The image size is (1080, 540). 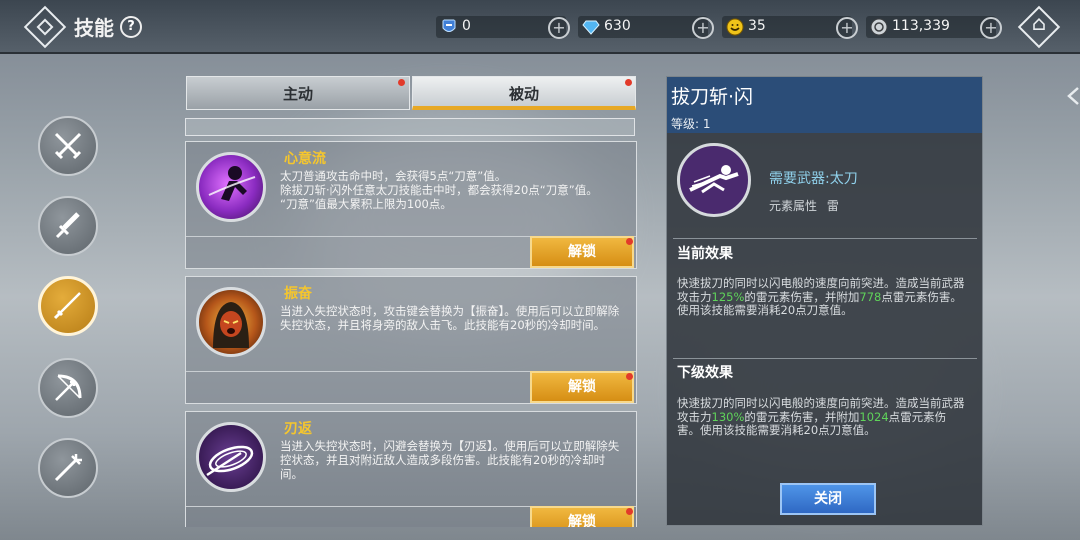 What do you see at coordinates (628, 82) in the screenshot?
I see `tab-passive-notification-dot` at bounding box center [628, 82].